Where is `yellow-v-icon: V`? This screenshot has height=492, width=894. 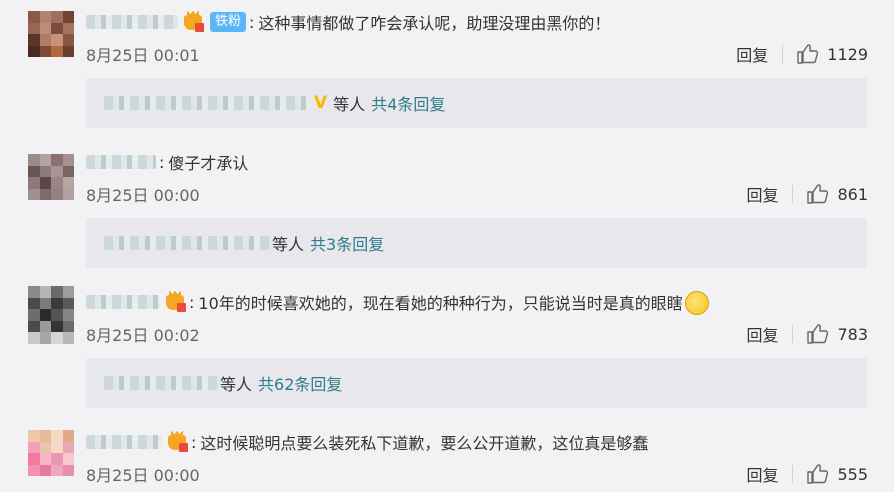 yellow-v-icon: V is located at coordinates (321, 103).